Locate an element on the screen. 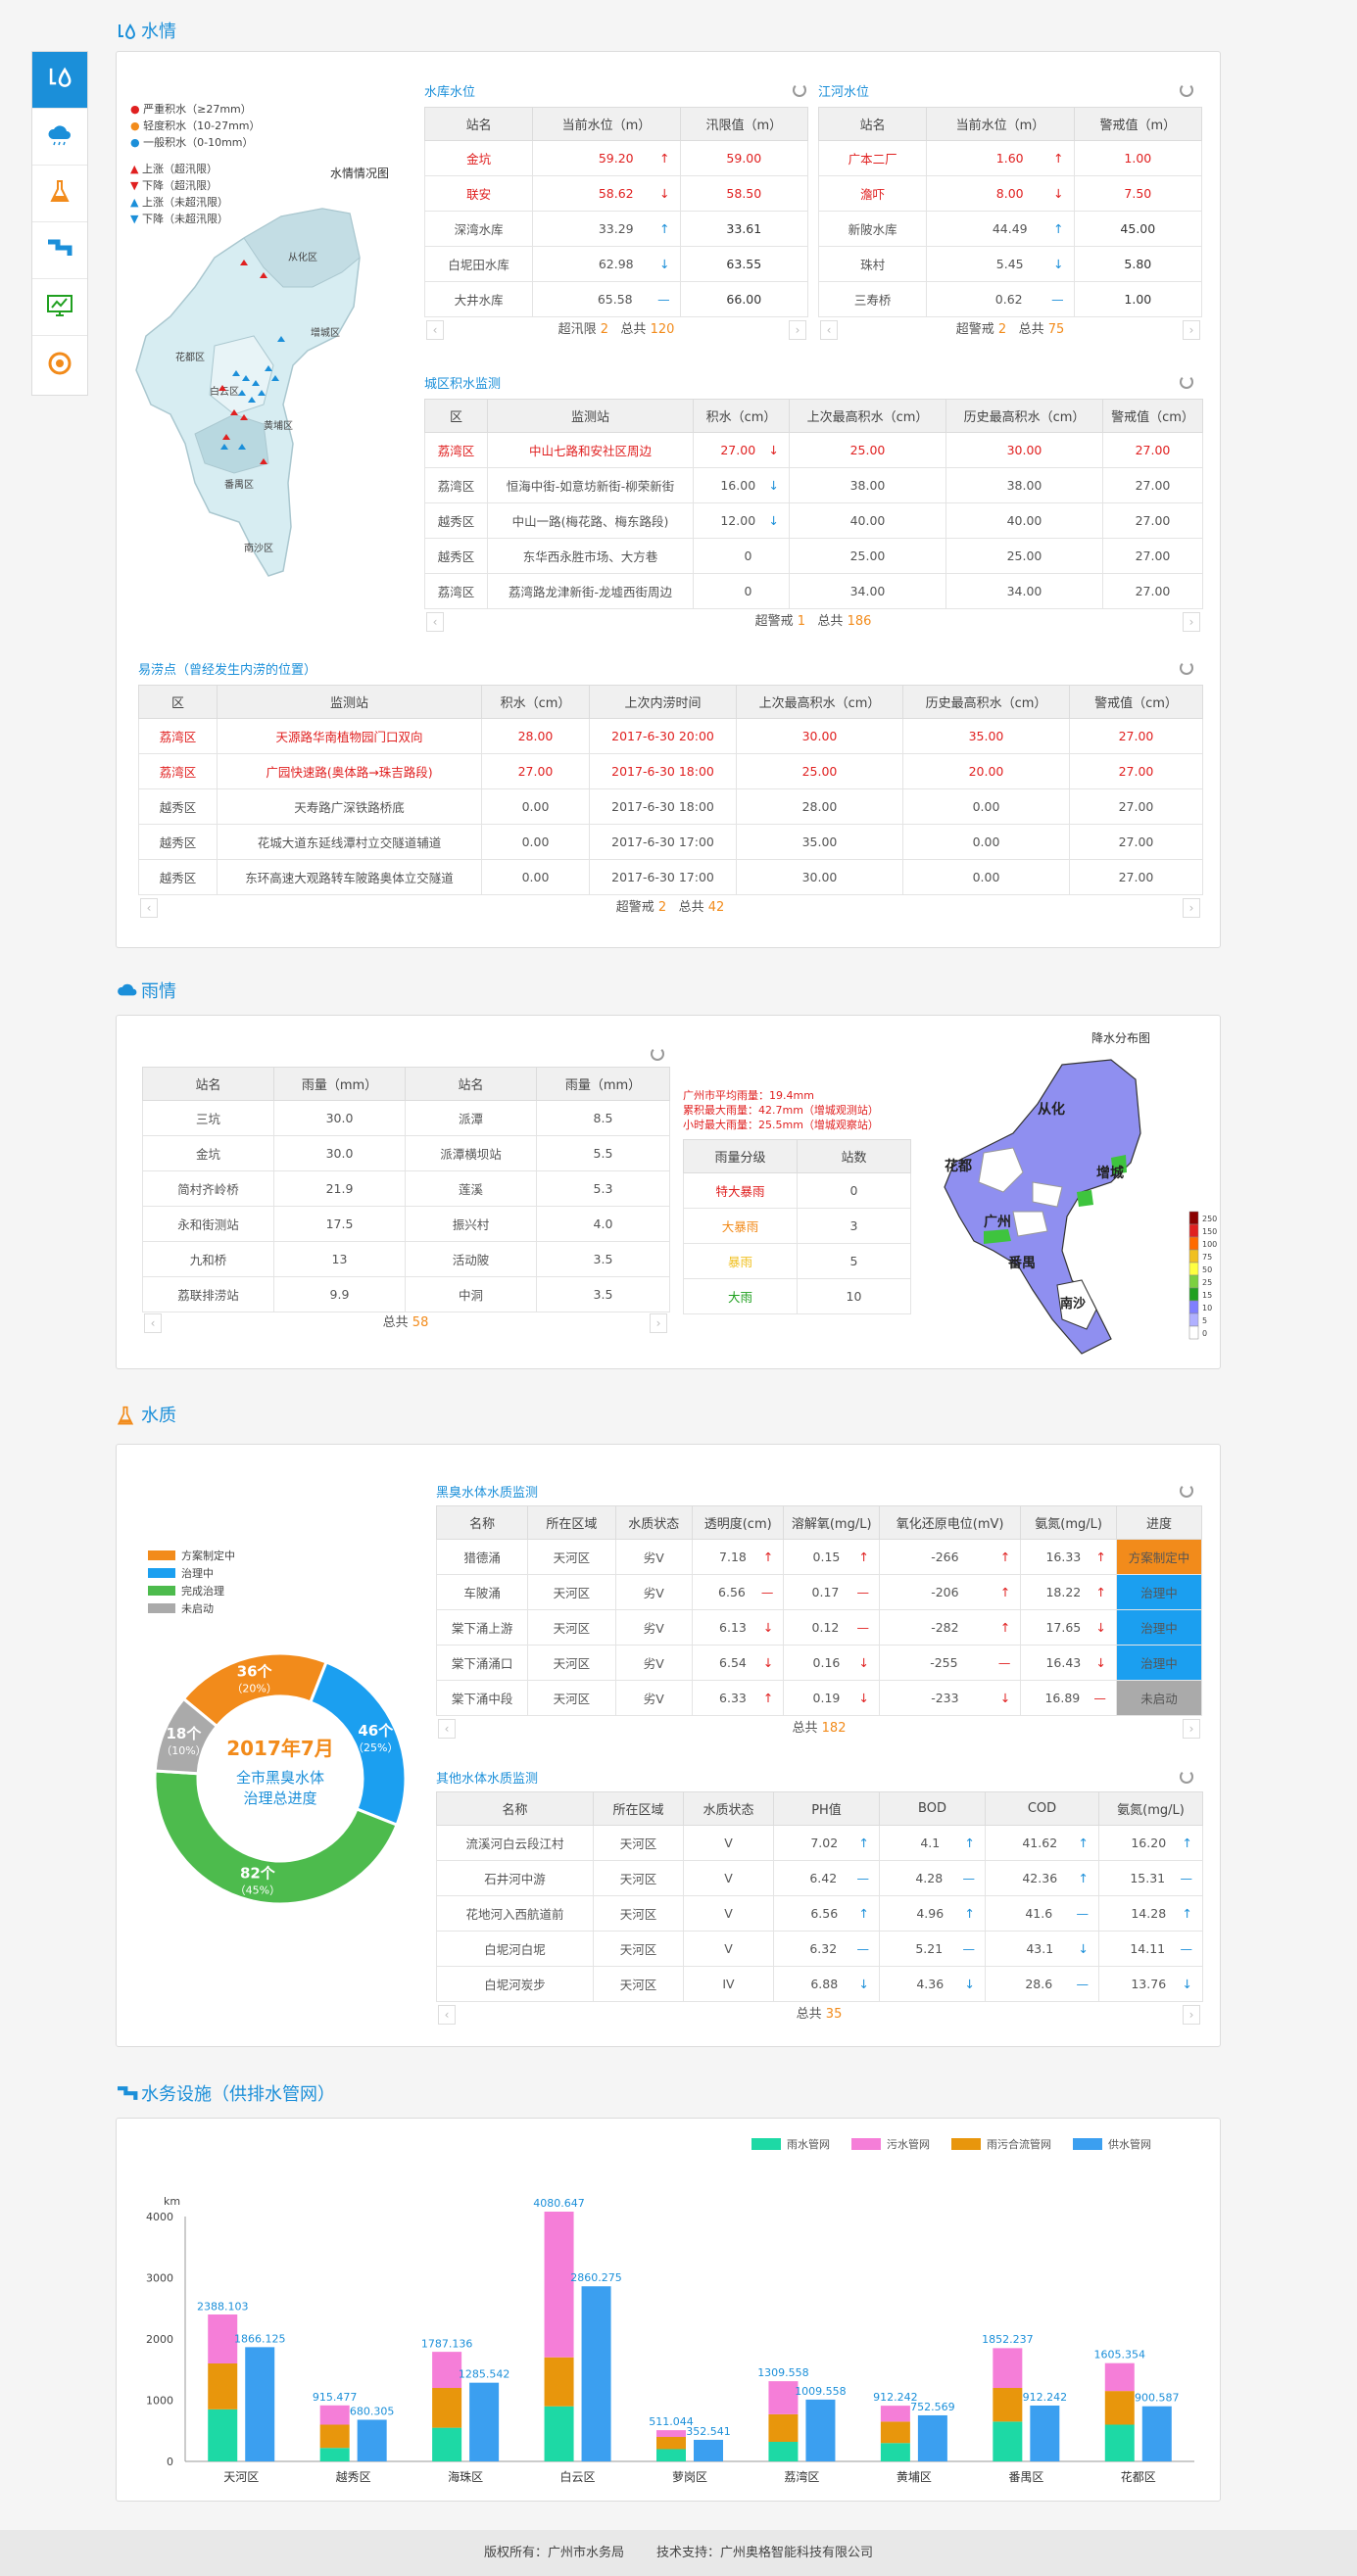 The width and height of the screenshot is (1357, 2576). sidebar-item-water is located at coordinates (60, 81).